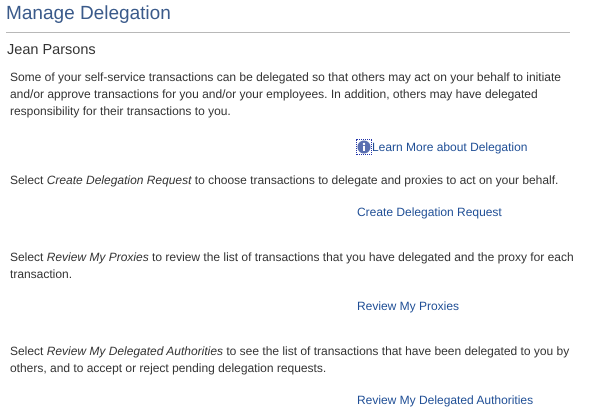 Image resolution: width=606 pixels, height=418 pixels. I want to click on instruction-text: Select Review My Proxies to review the list of transactions that you have delegated and the proxy for each transaction., so click(292, 266).